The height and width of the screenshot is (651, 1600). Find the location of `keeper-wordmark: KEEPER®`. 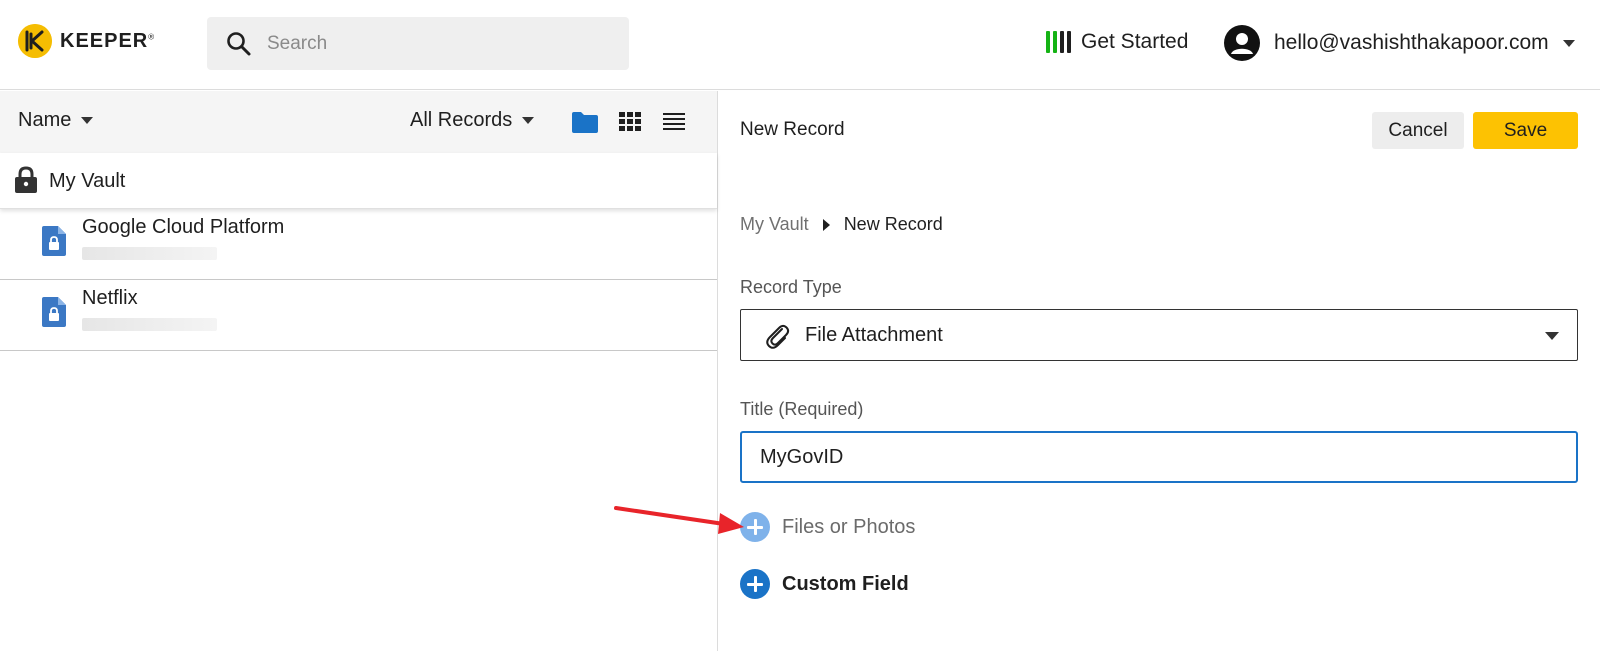

keeper-wordmark: KEEPER® is located at coordinates (108, 40).